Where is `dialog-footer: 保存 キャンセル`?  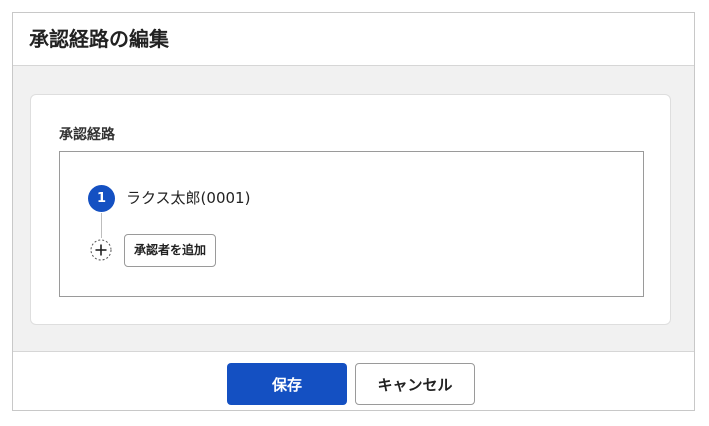 dialog-footer: 保存 キャンセル is located at coordinates (353, 380).